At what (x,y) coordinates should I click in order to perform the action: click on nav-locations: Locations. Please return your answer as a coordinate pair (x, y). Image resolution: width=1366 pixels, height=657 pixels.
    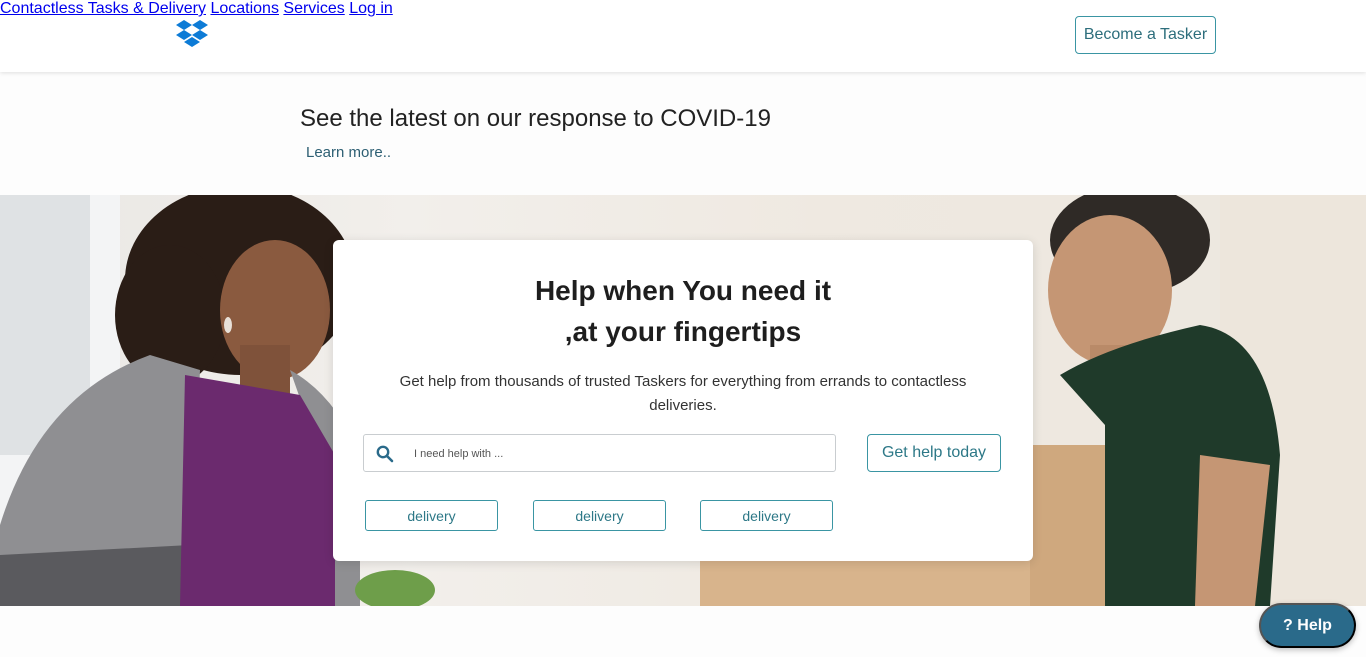
    Looking at the image, I should click on (244, 8).